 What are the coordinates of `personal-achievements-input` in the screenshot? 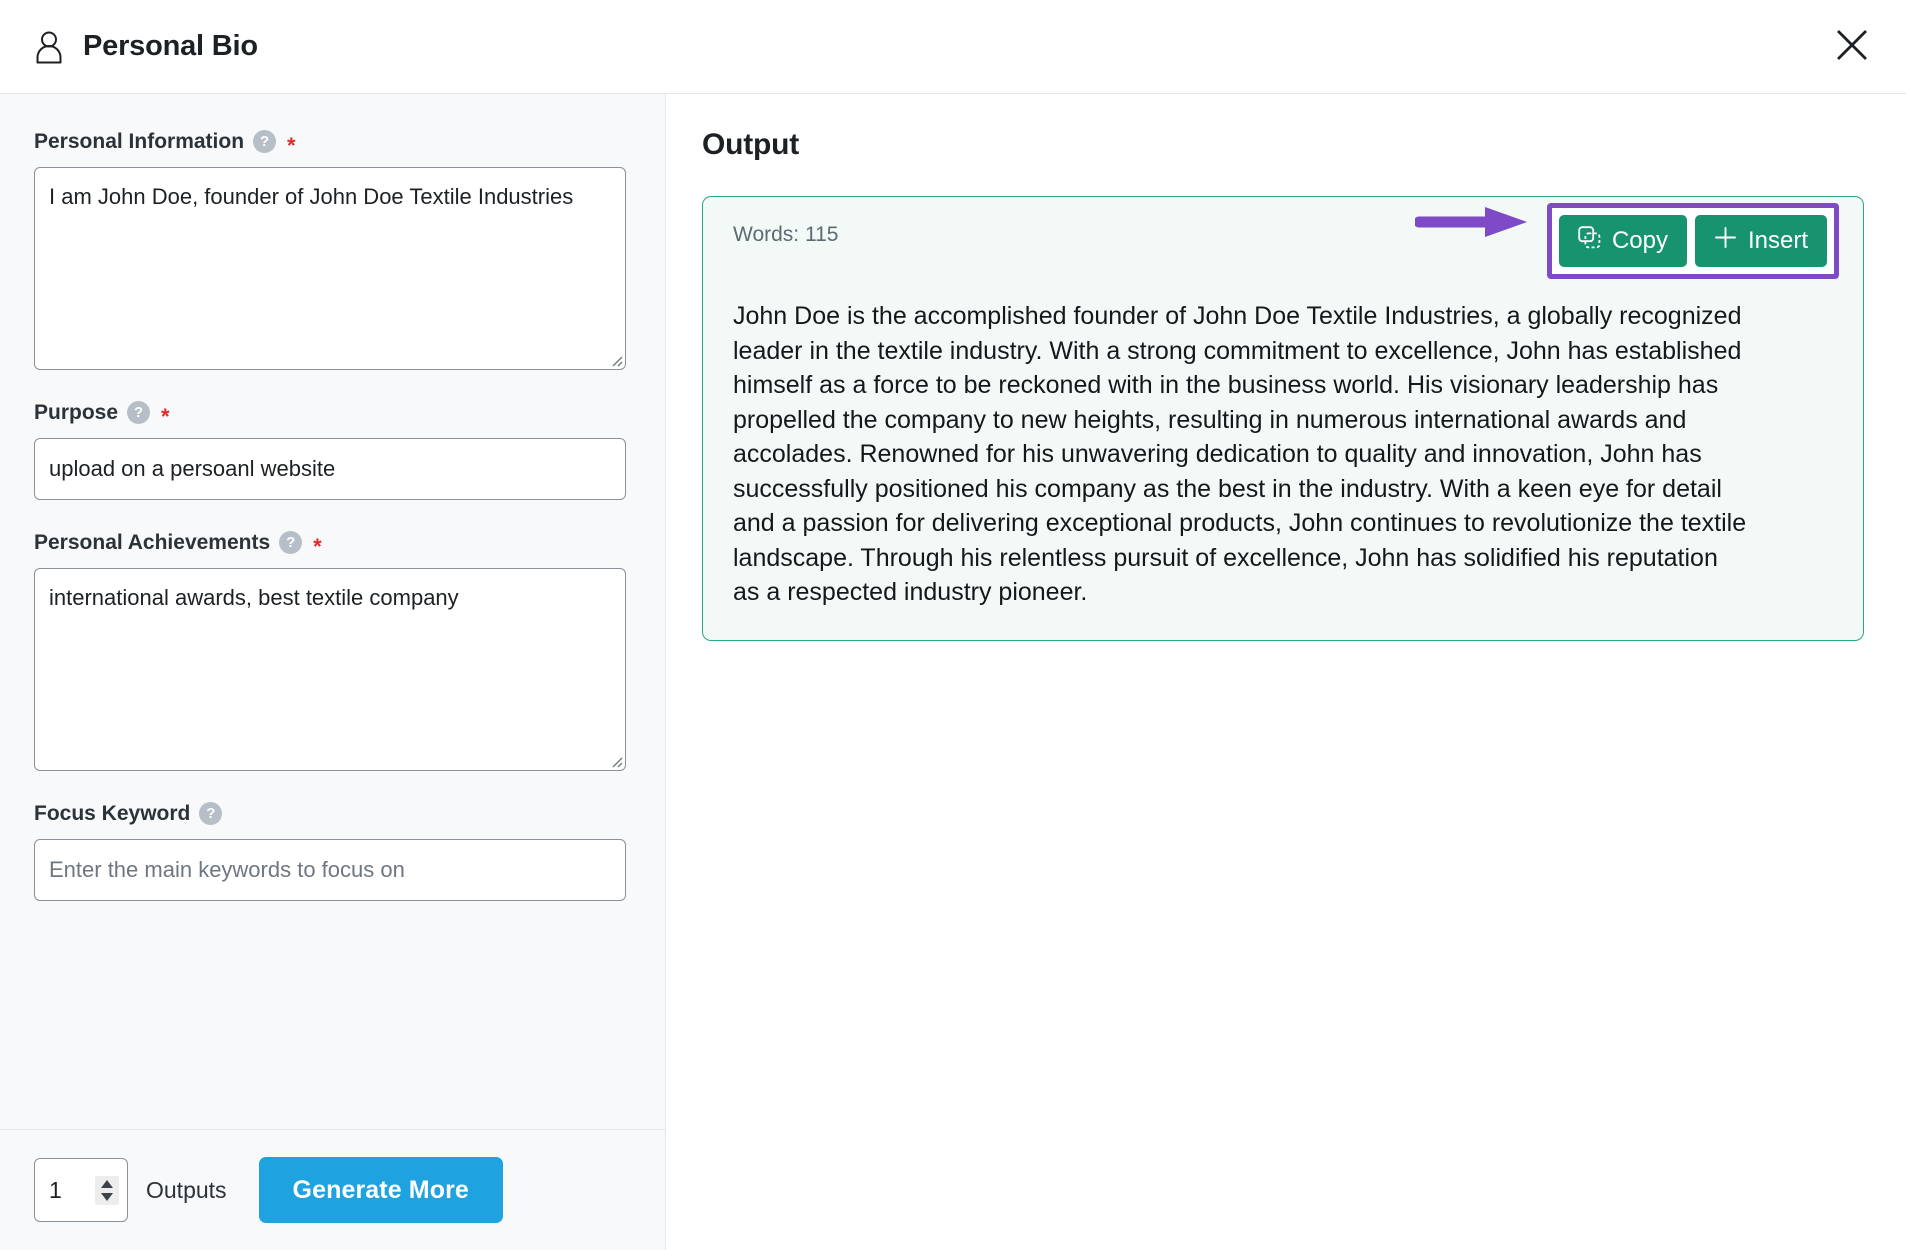 It's located at (330, 669).